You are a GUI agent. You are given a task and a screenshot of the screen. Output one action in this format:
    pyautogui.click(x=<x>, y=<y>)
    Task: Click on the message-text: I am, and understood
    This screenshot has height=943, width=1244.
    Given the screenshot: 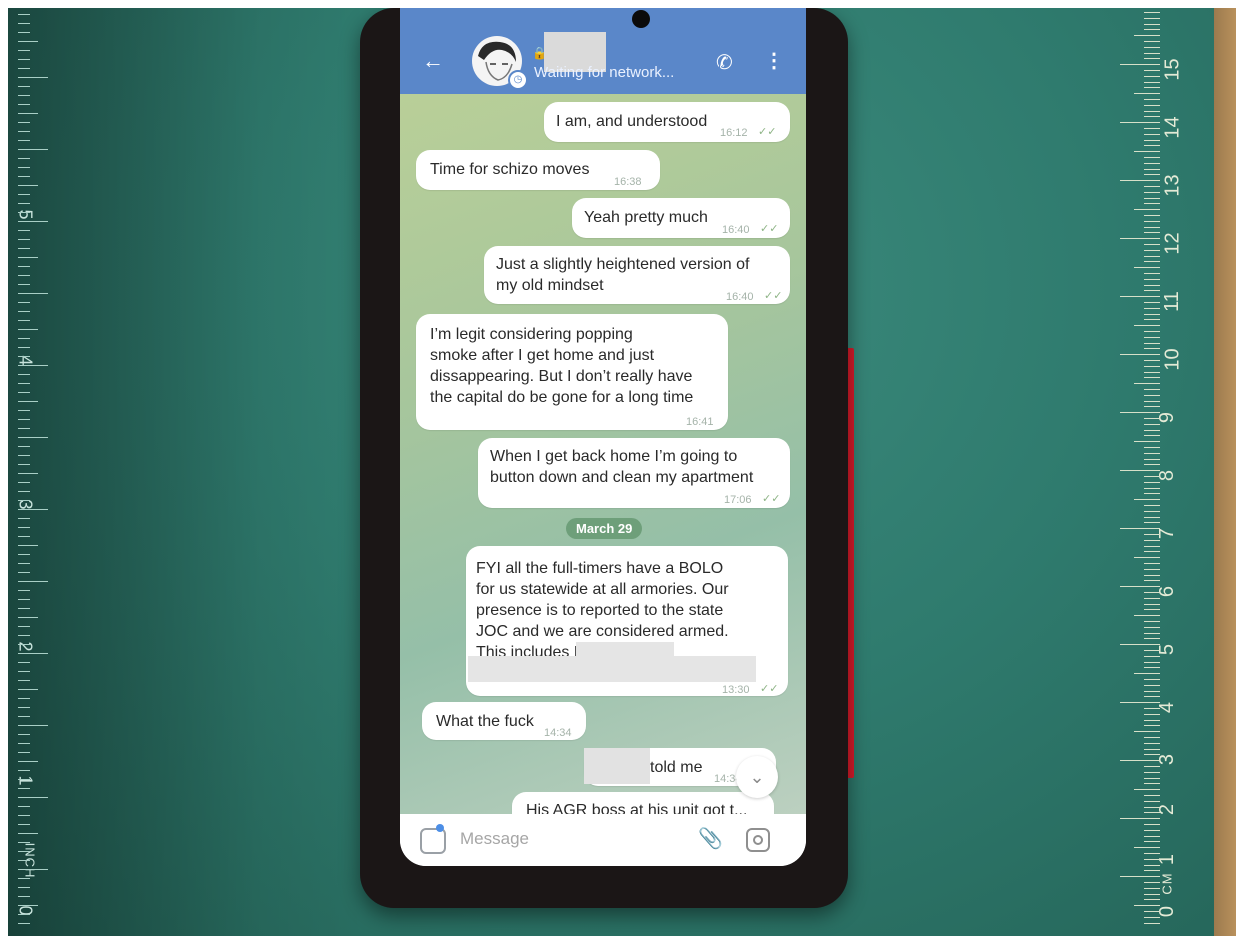 What is the action you would take?
    pyautogui.click(x=632, y=121)
    